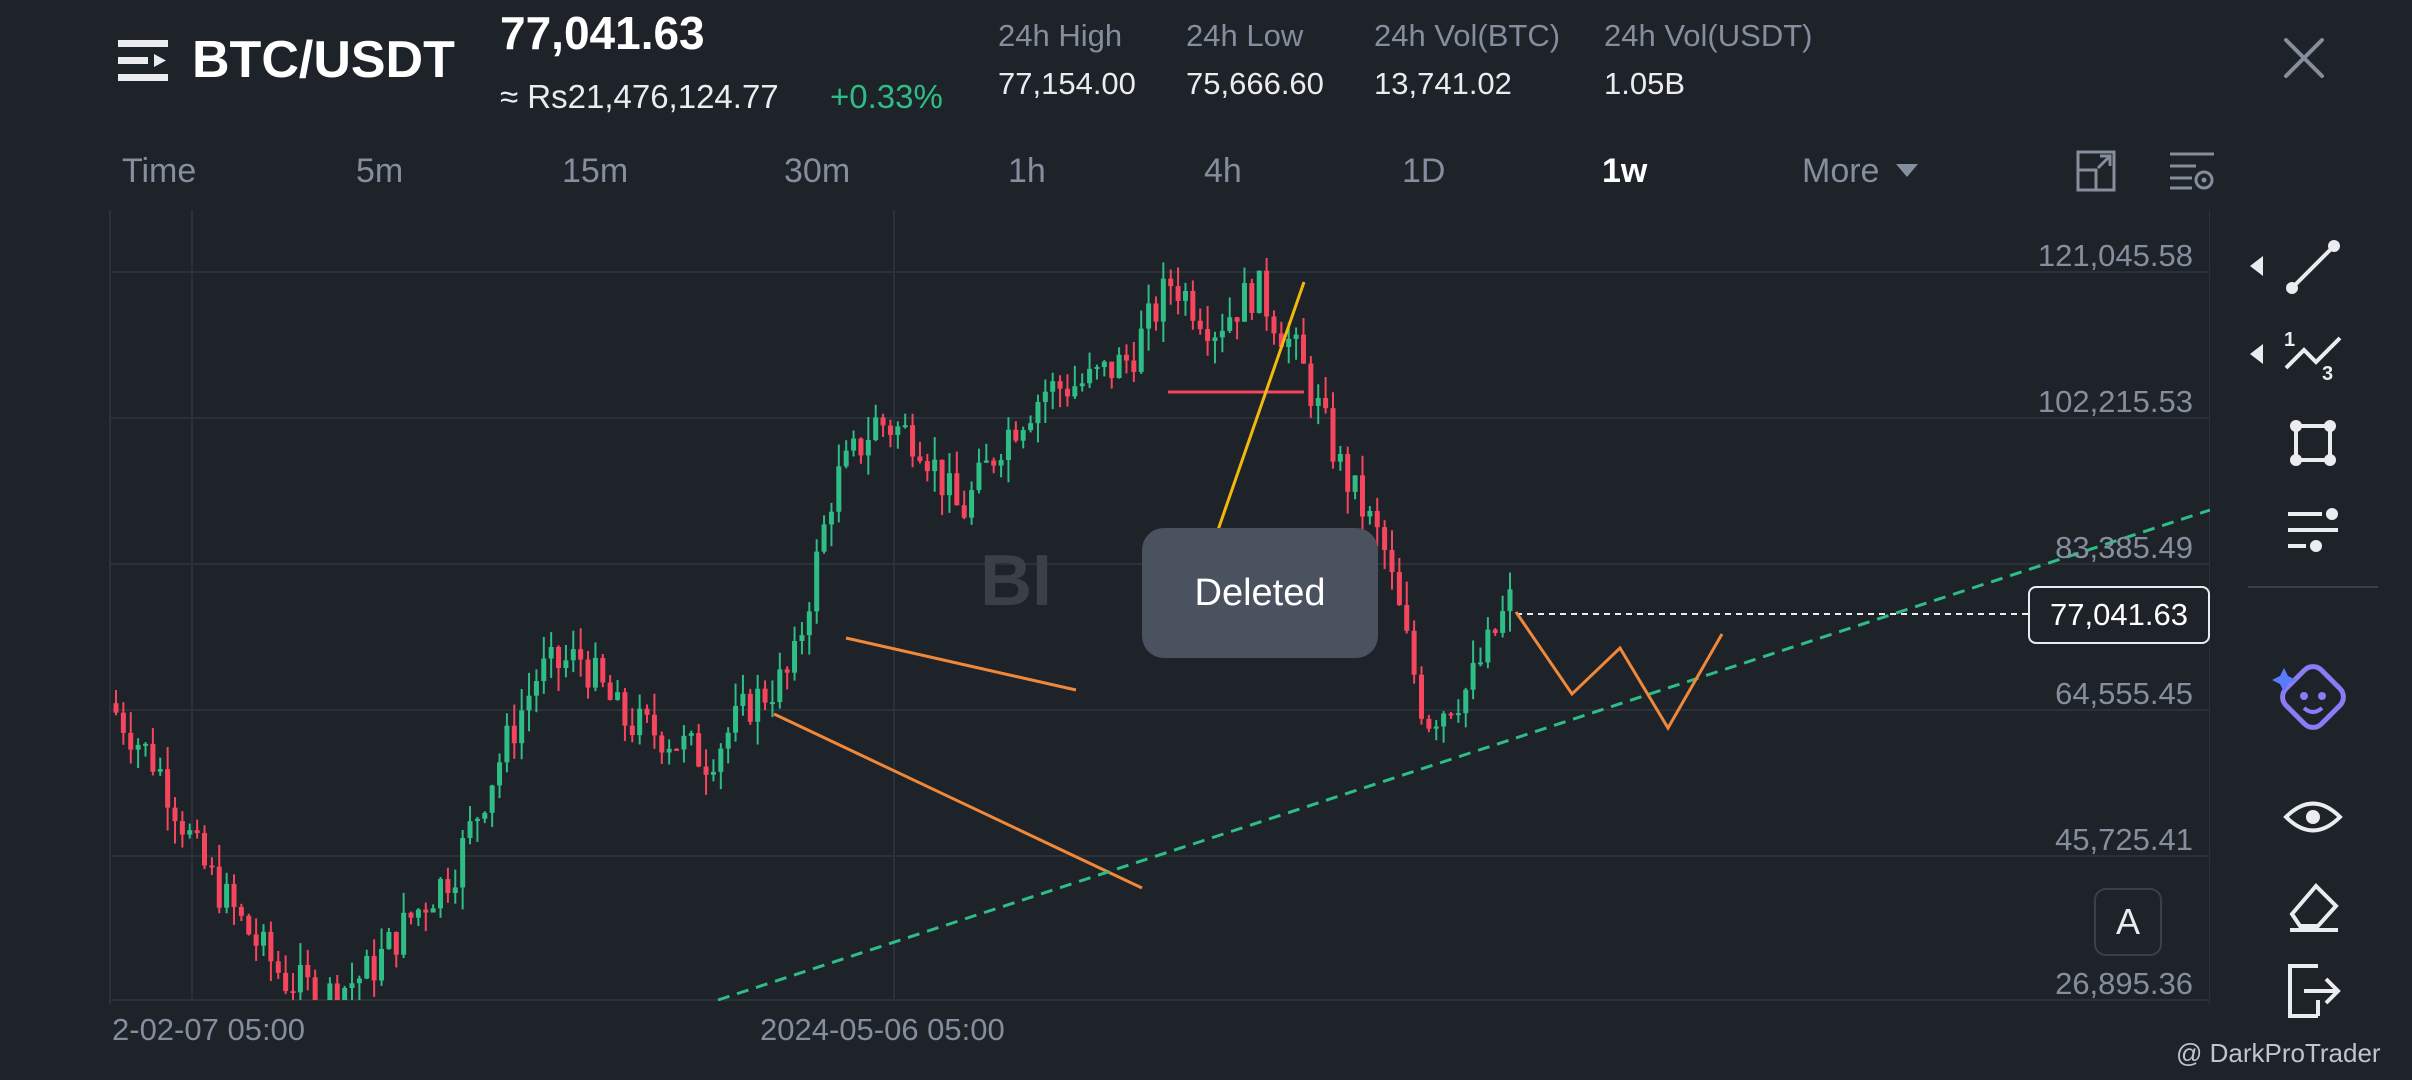  I want to click on price-axis-label: 64,555.45, so click(2124, 693).